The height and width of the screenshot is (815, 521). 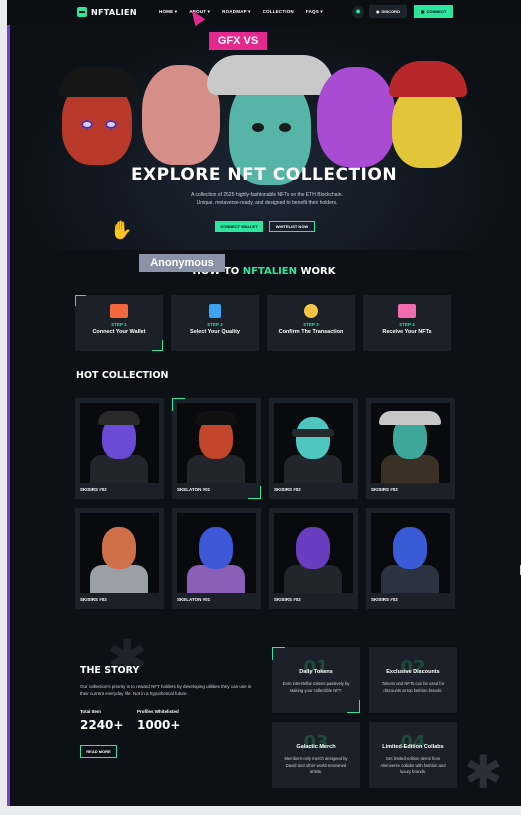 I want to click on step-card: STEP 4 Receive Your NFTs, so click(x=407, y=323).